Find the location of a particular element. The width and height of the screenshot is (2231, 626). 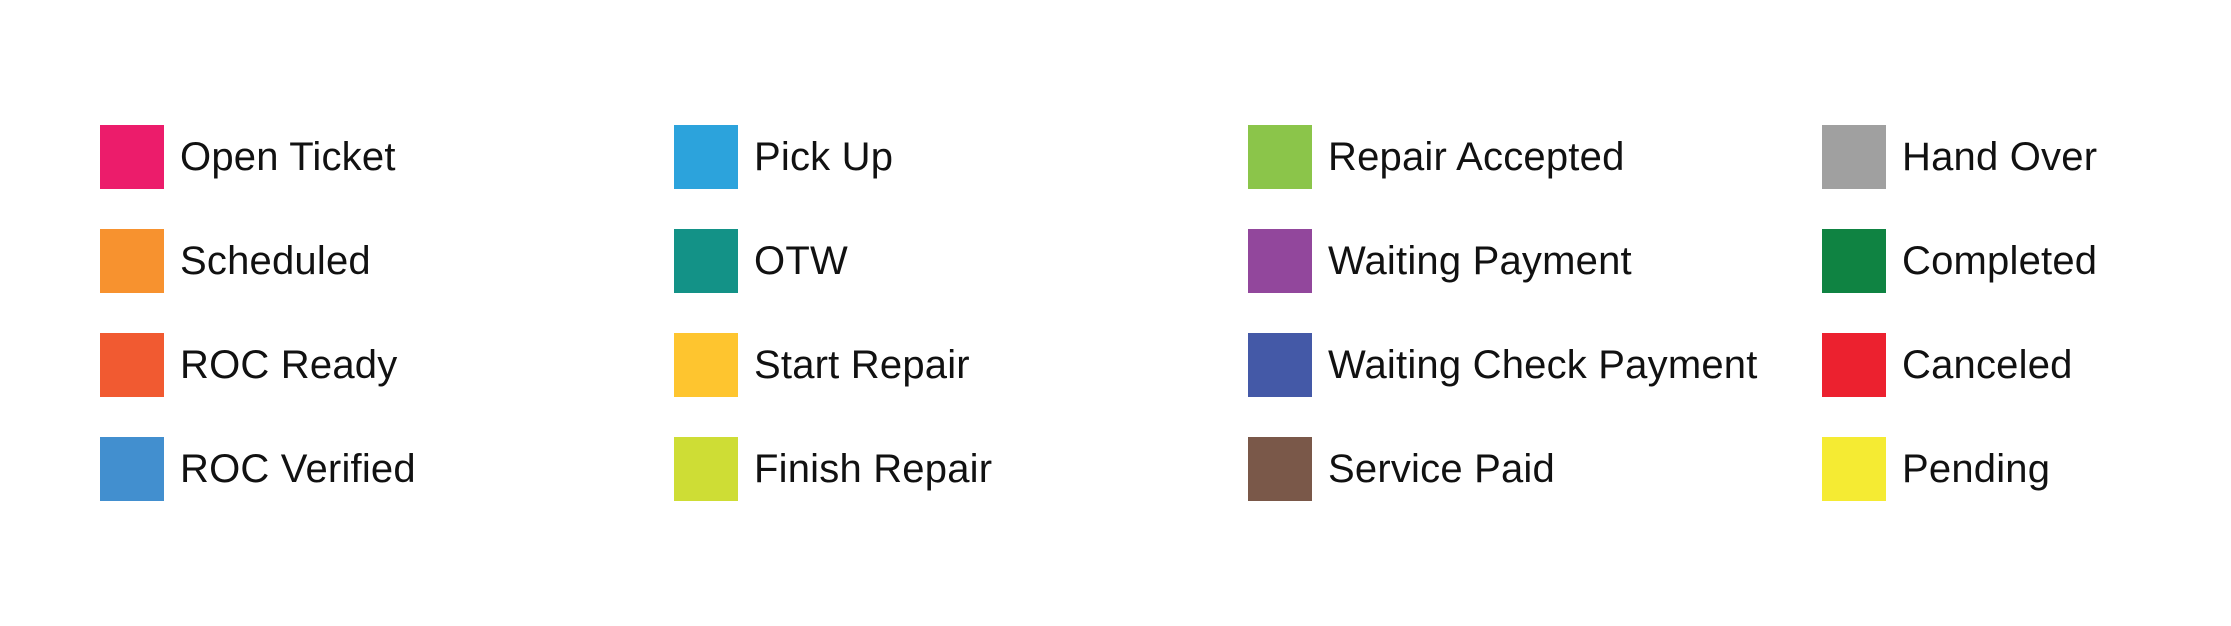

legend-label: Finish Repair is located at coordinates (873, 469).